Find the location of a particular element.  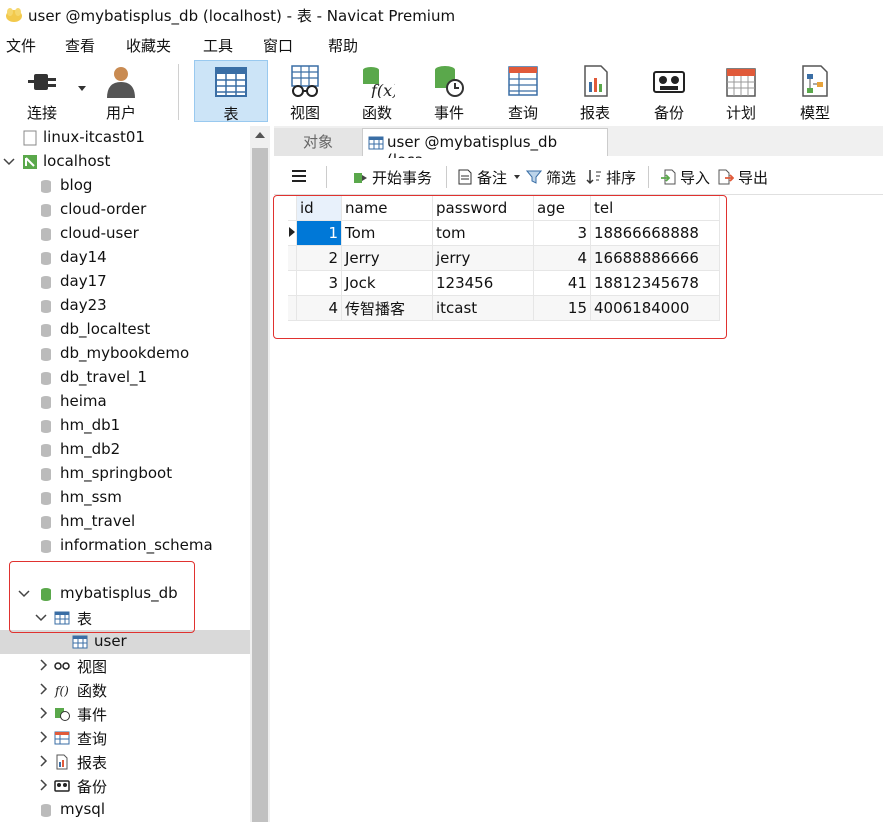

database-db_localtest: db_localtest is located at coordinates (125, 330).